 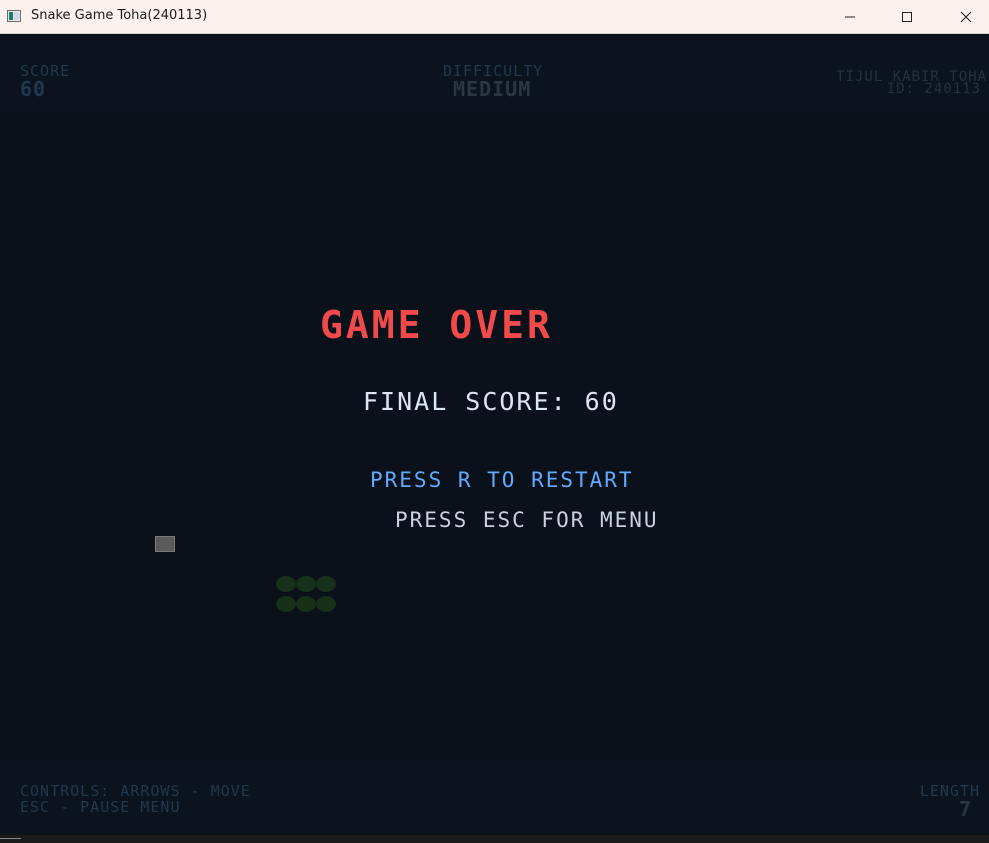 What do you see at coordinates (491, 401) in the screenshot?
I see `final-score-text: FINAL SCORE: 60` at bounding box center [491, 401].